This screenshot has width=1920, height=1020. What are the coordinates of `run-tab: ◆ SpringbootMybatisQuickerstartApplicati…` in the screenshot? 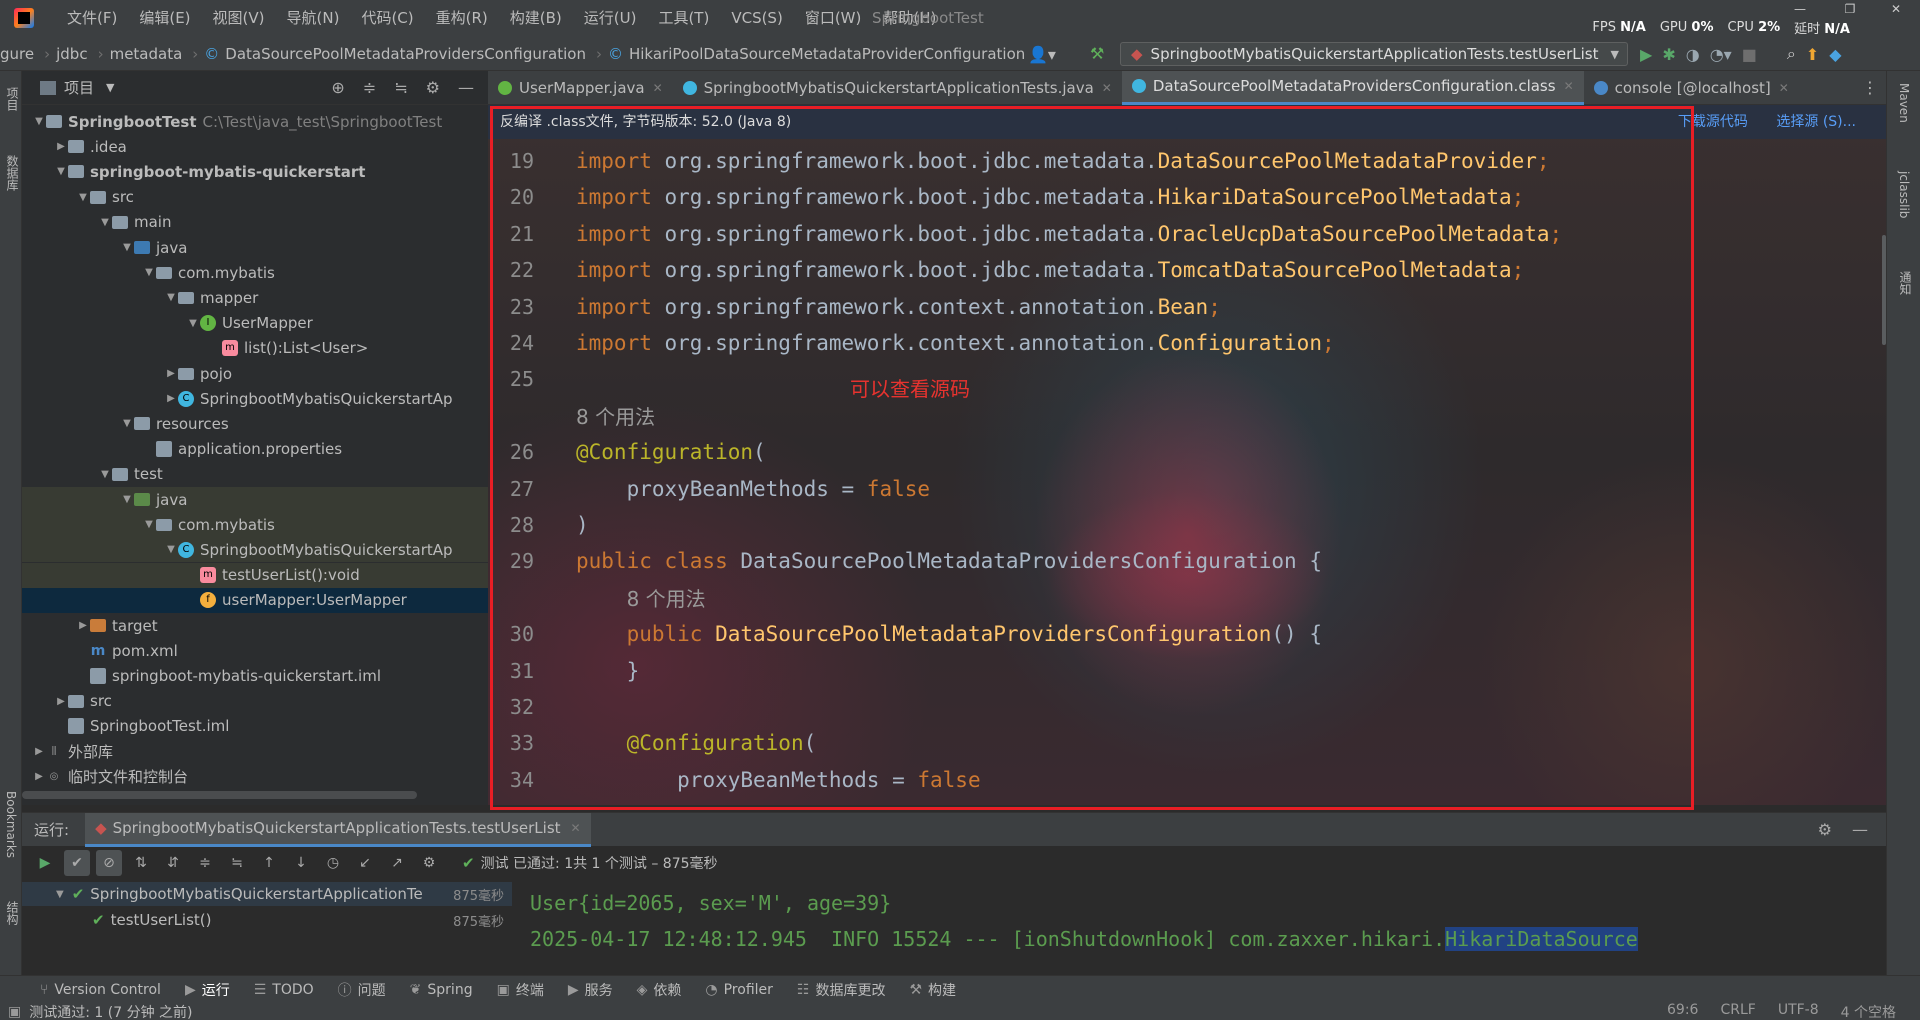 It's located at (338, 829).